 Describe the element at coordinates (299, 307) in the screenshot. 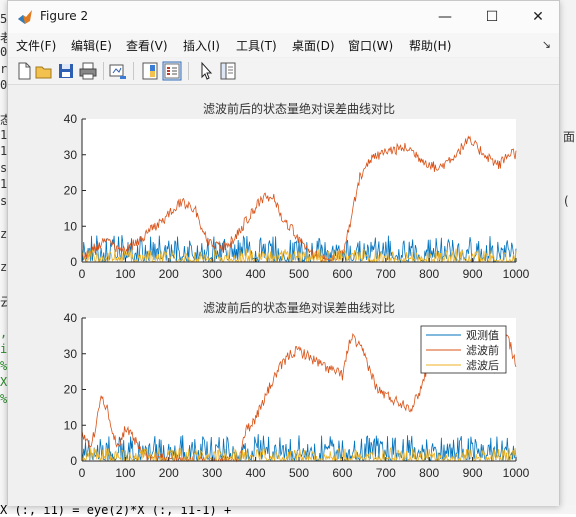

I see `axes-bottom-title: 滤波前后的状态量绝对误差曲线对比` at that location.